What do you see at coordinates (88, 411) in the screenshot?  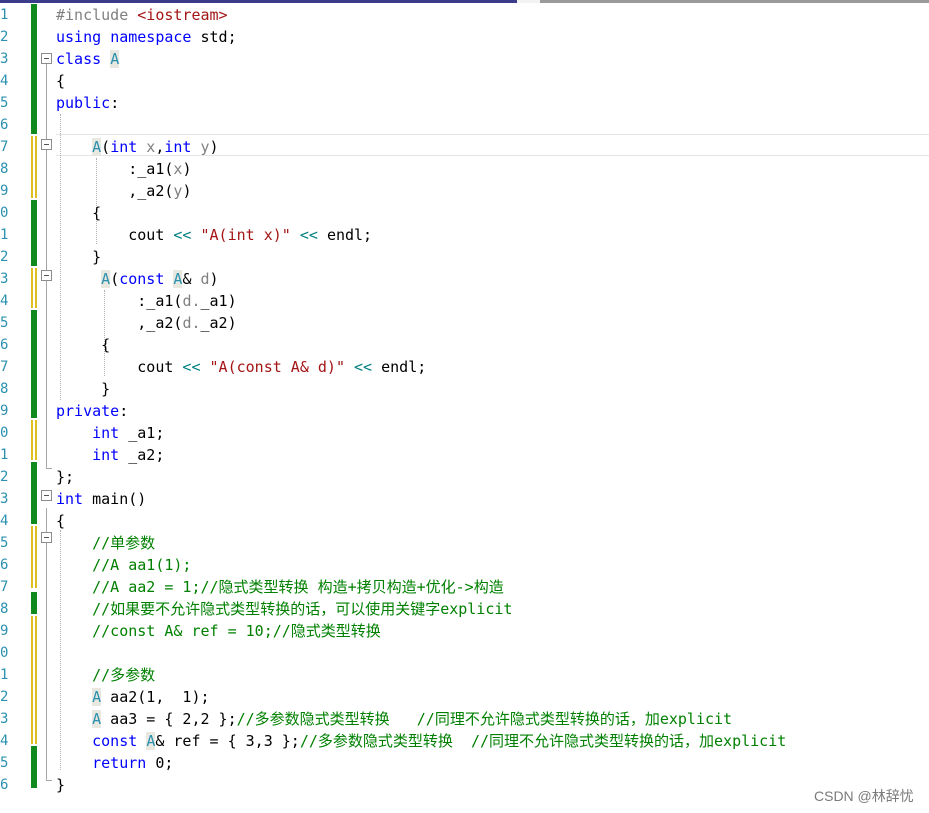 I see `keyword: private` at bounding box center [88, 411].